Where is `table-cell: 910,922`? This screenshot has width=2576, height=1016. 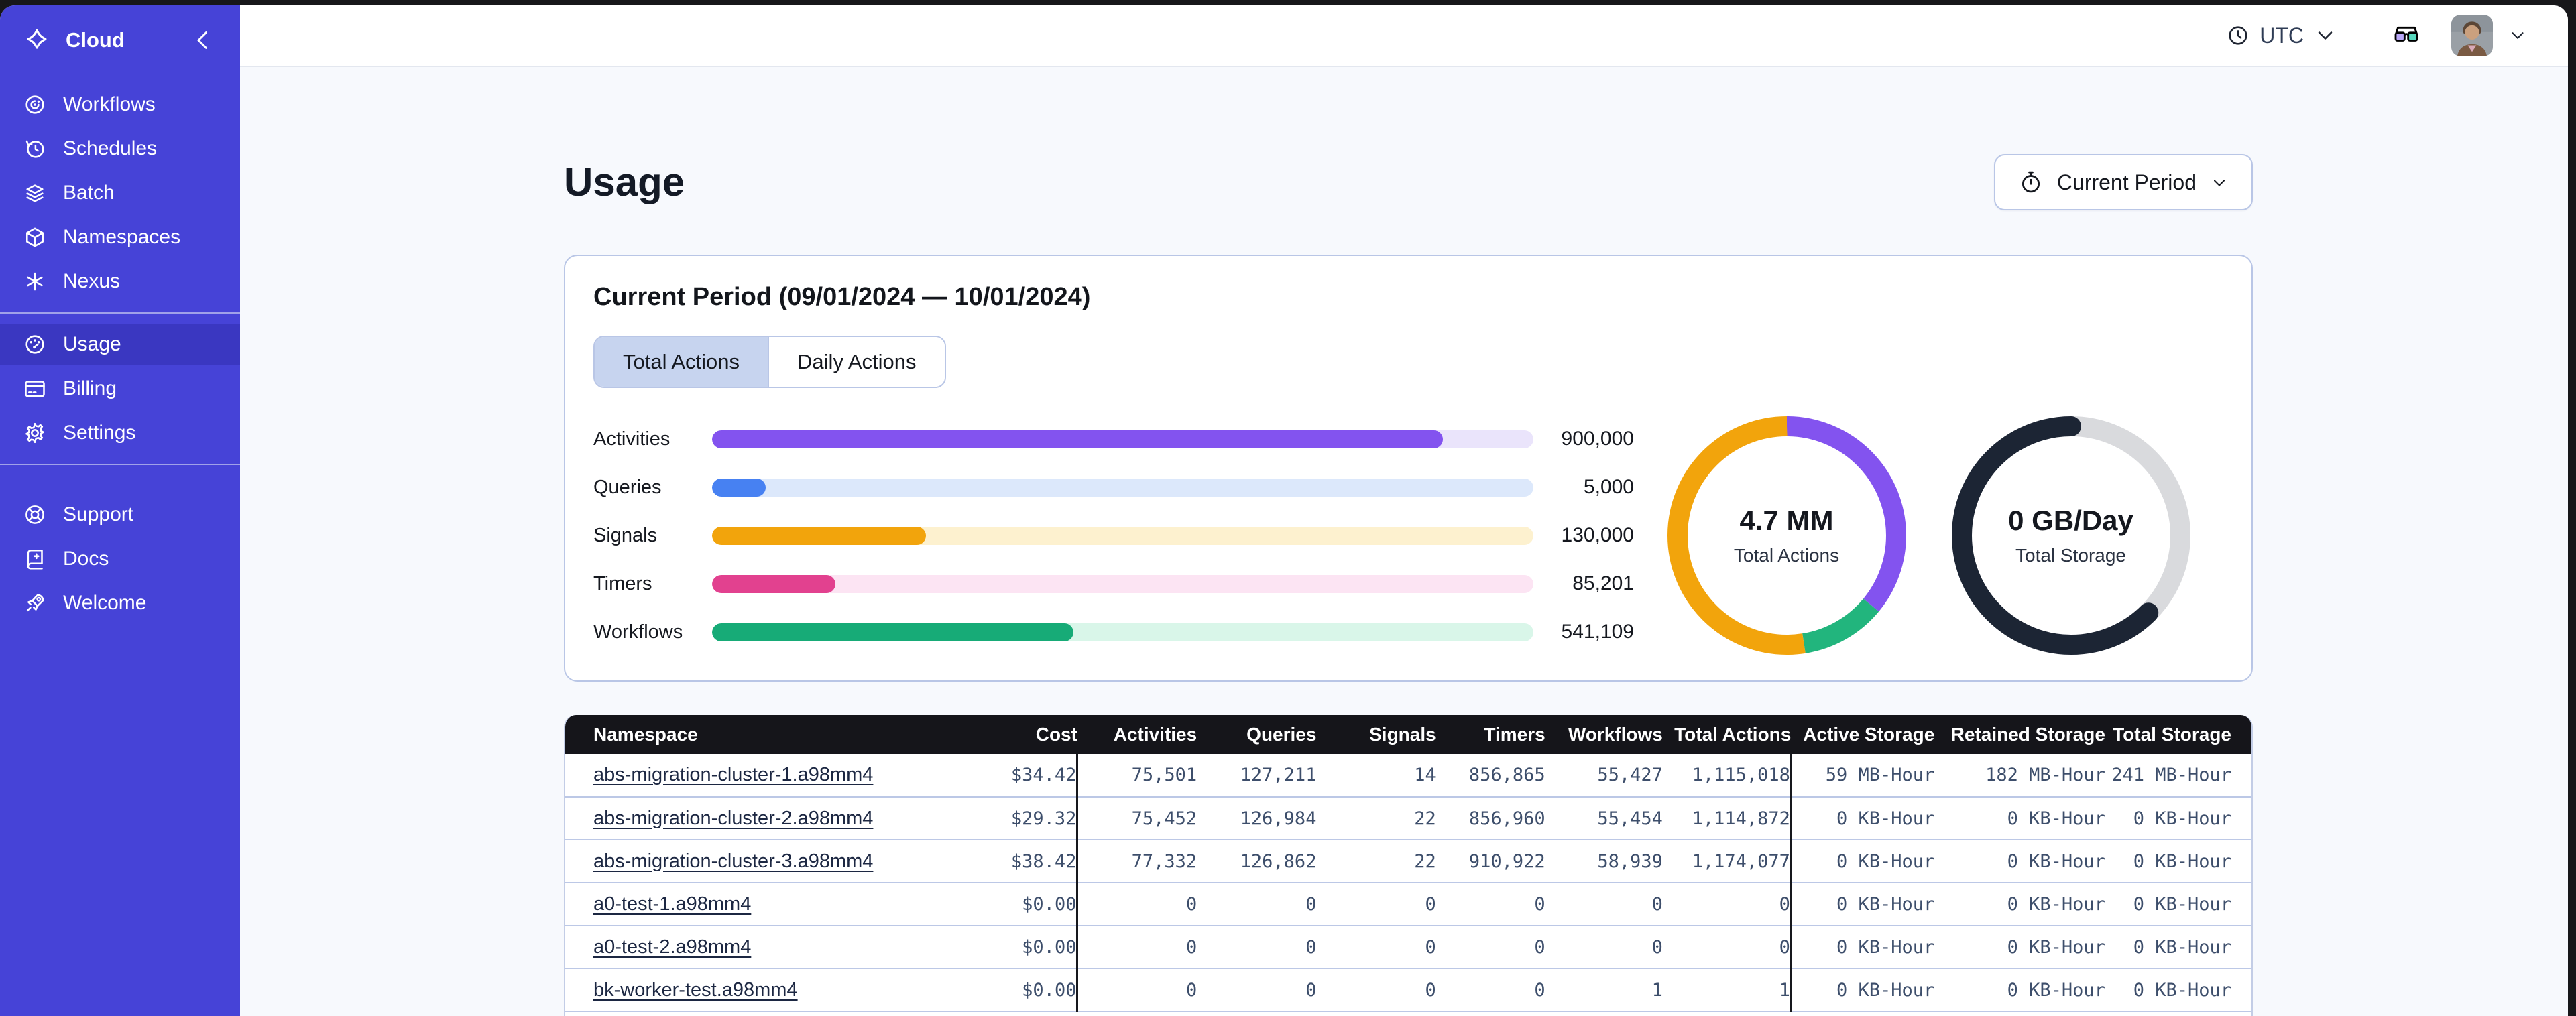 table-cell: 910,922 is located at coordinates (1490, 862).